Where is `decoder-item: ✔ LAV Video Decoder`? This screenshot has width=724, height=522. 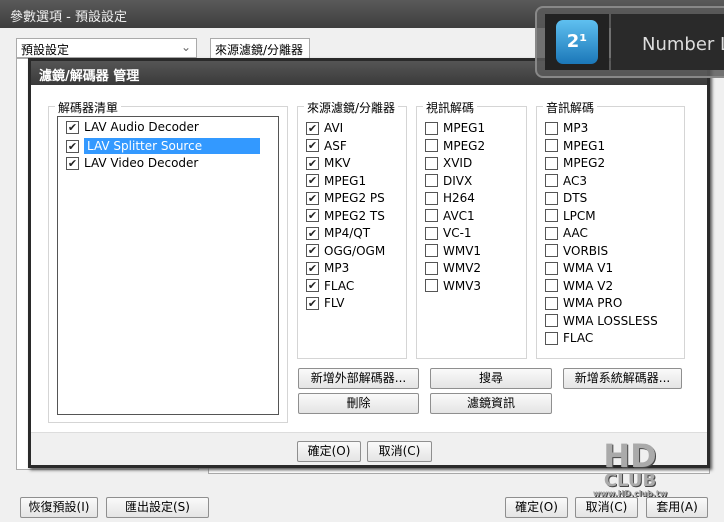
decoder-item: ✔ LAV Video Decoder is located at coordinates (132, 163).